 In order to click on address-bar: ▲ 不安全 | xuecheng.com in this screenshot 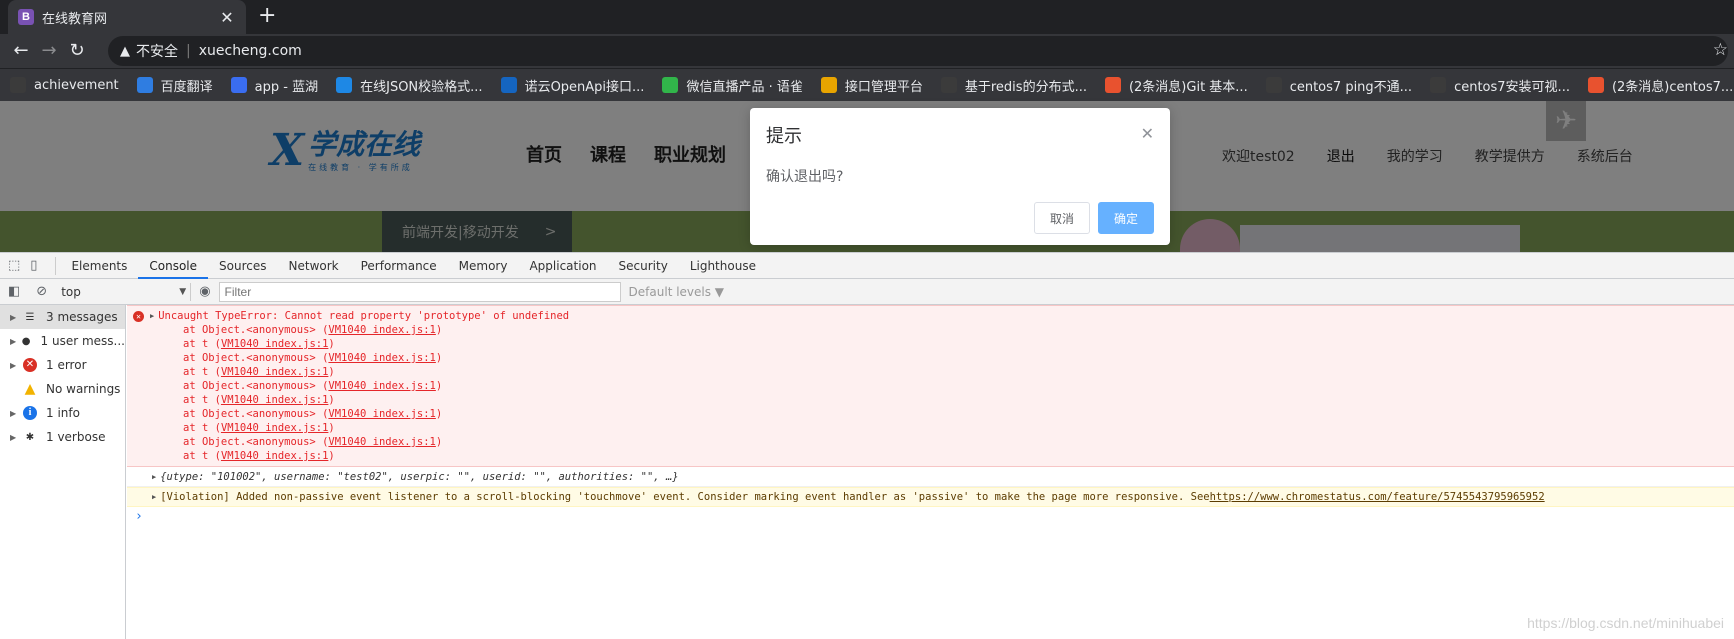, I will do `click(918, 51)`.